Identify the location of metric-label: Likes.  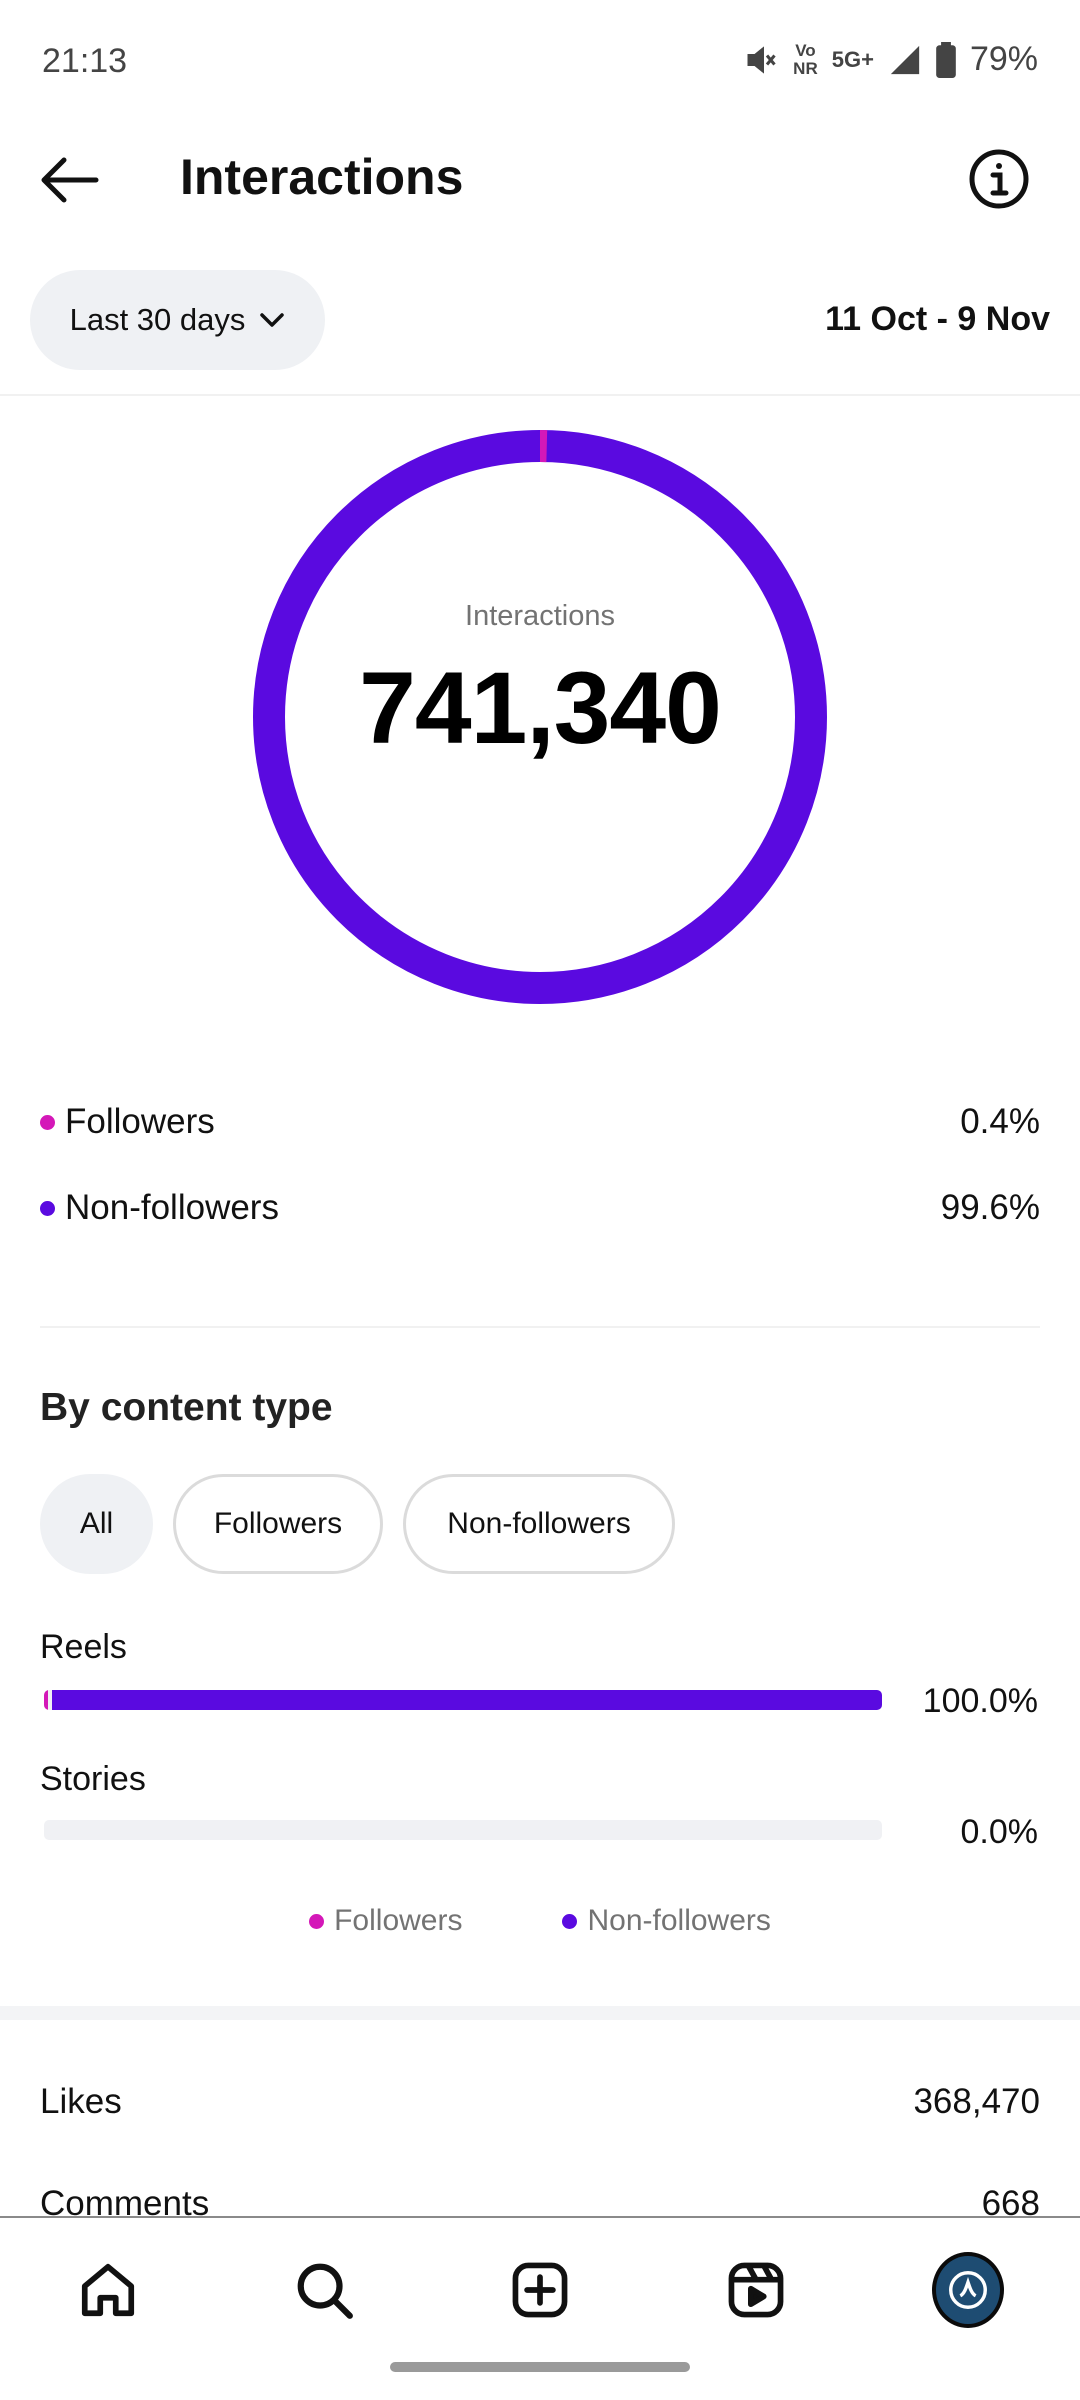
(81, 2101).